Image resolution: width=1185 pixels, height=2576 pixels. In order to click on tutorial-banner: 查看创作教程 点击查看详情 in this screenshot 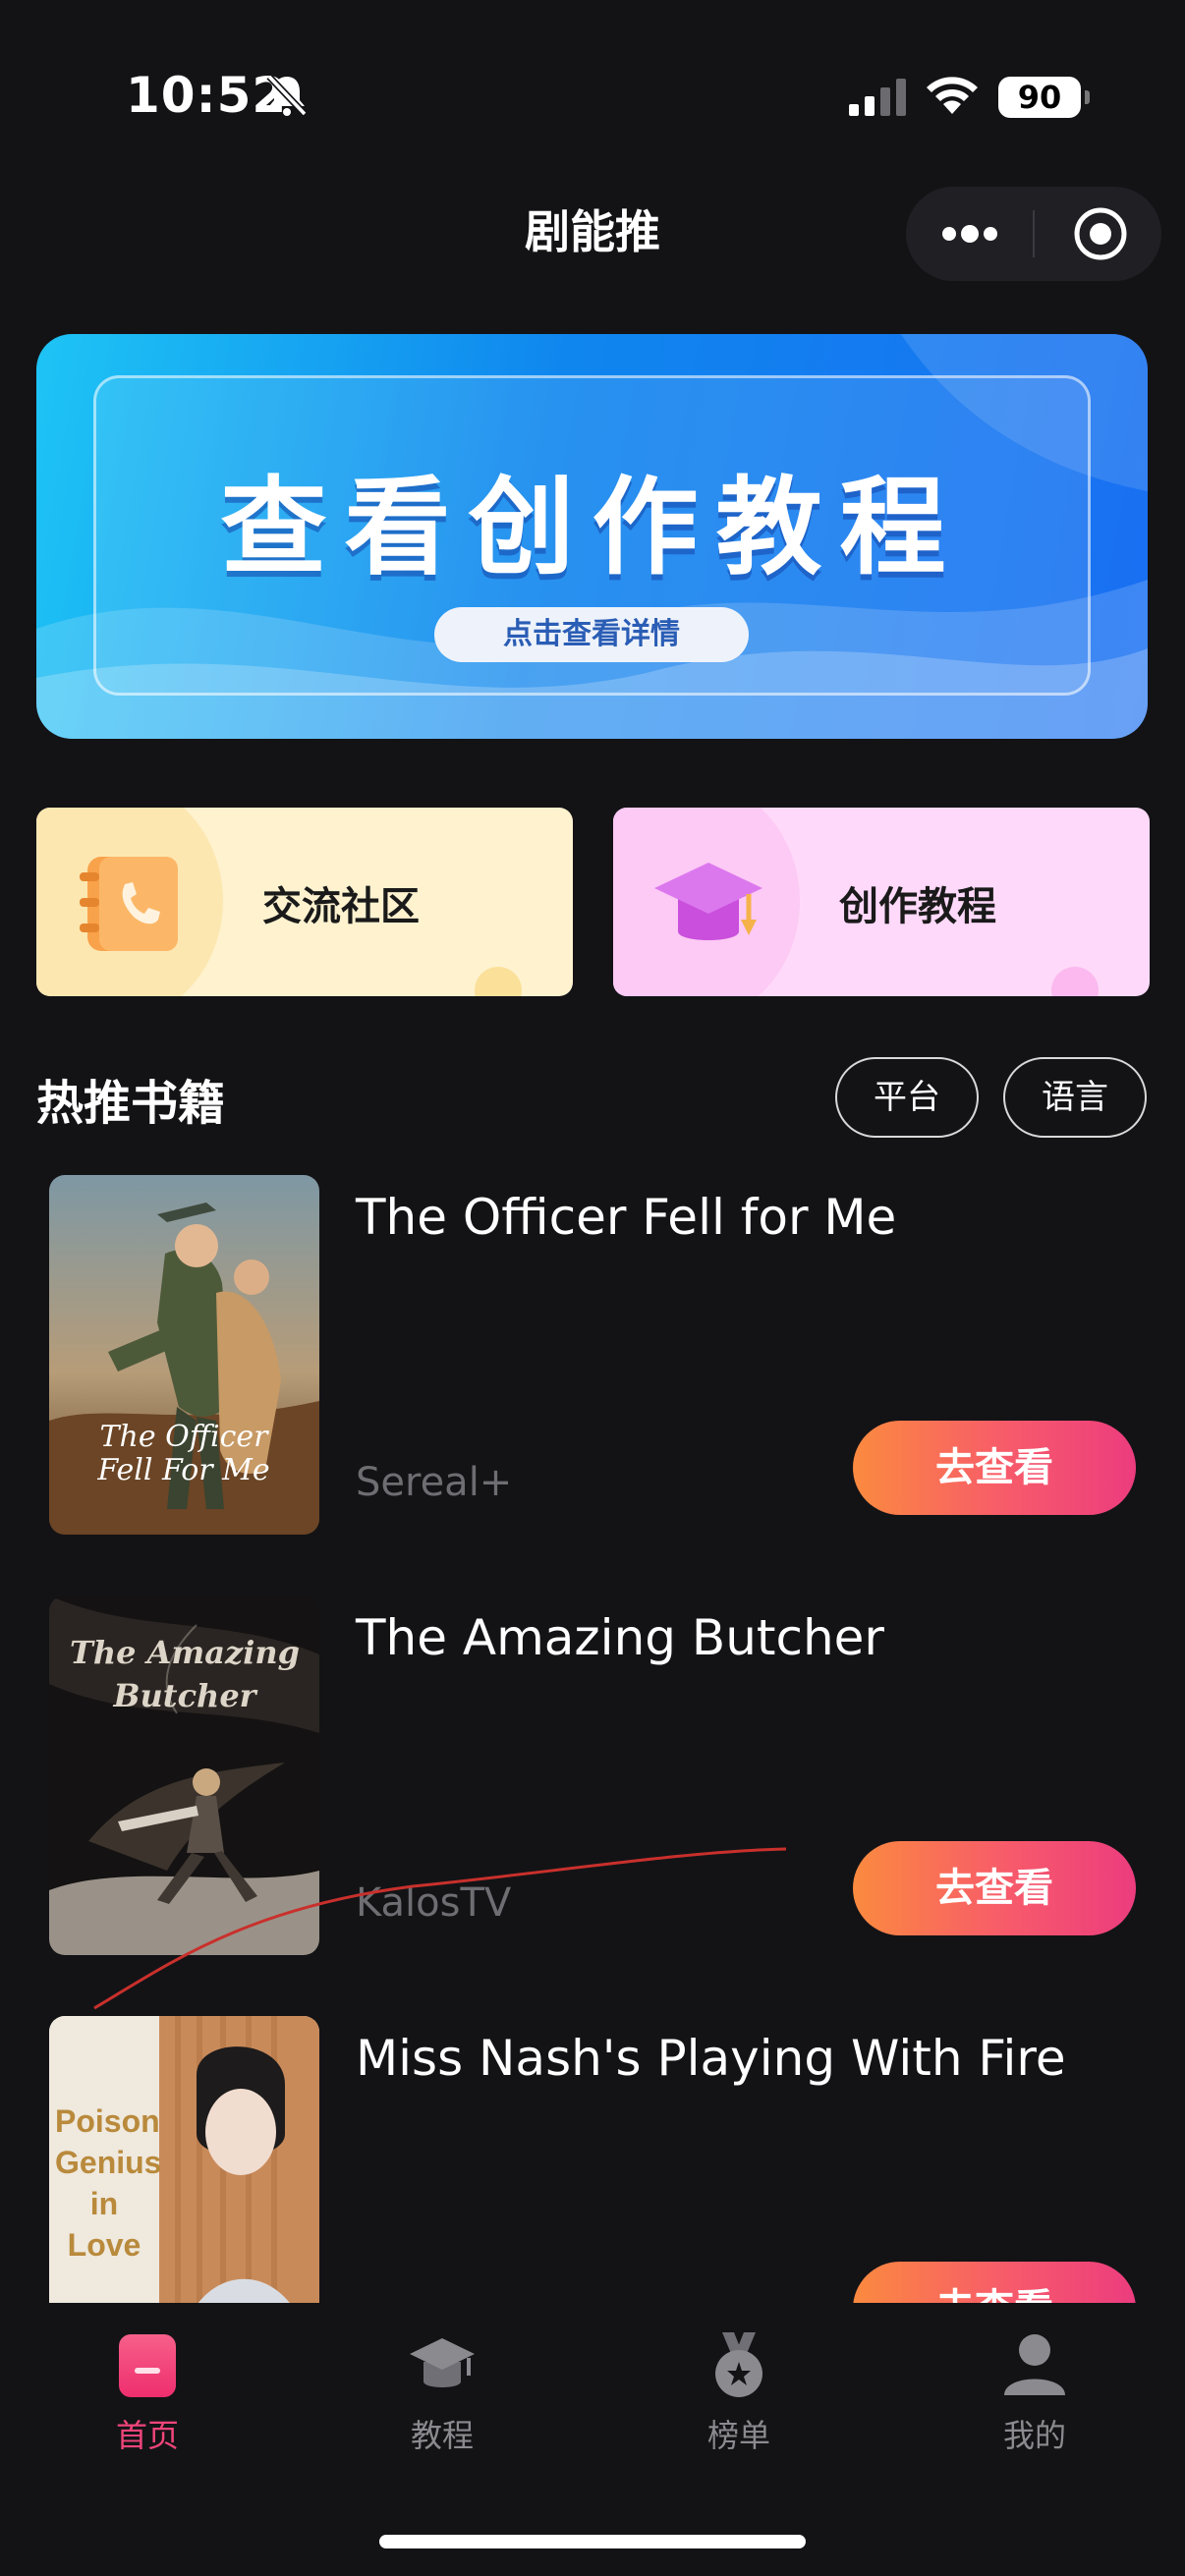, I will do `click(592, 536)`.